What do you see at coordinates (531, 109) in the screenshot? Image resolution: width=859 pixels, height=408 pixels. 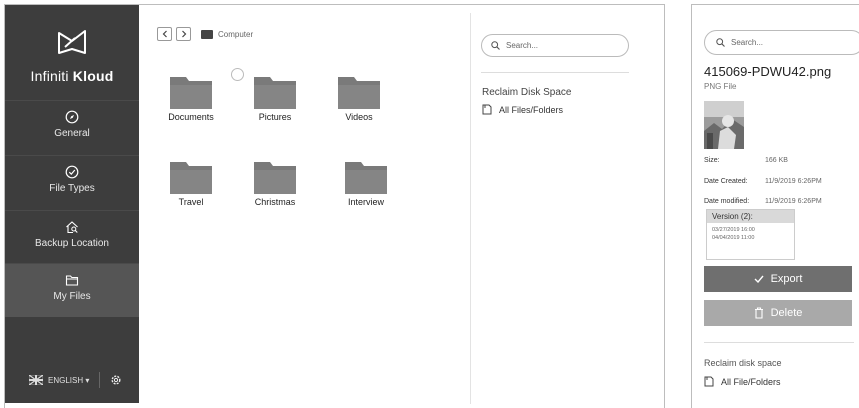 I see `all-files-label: All Files/Folders` at bounding box center [531, 109].